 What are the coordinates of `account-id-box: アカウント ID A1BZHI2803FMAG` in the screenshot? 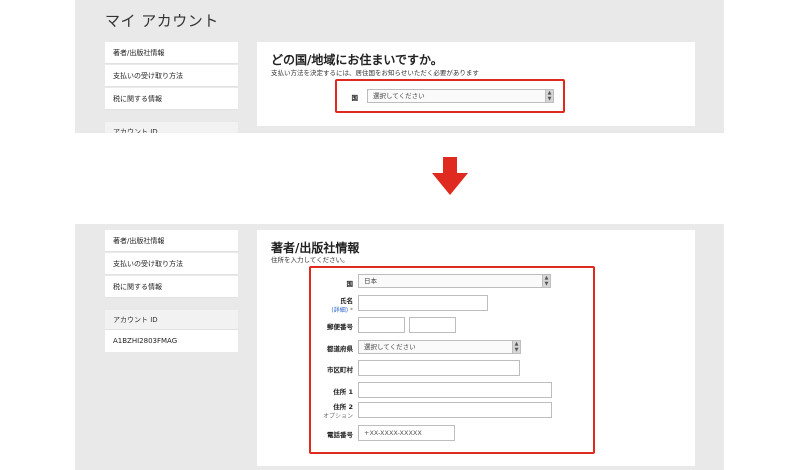 It's located at (171, 331).